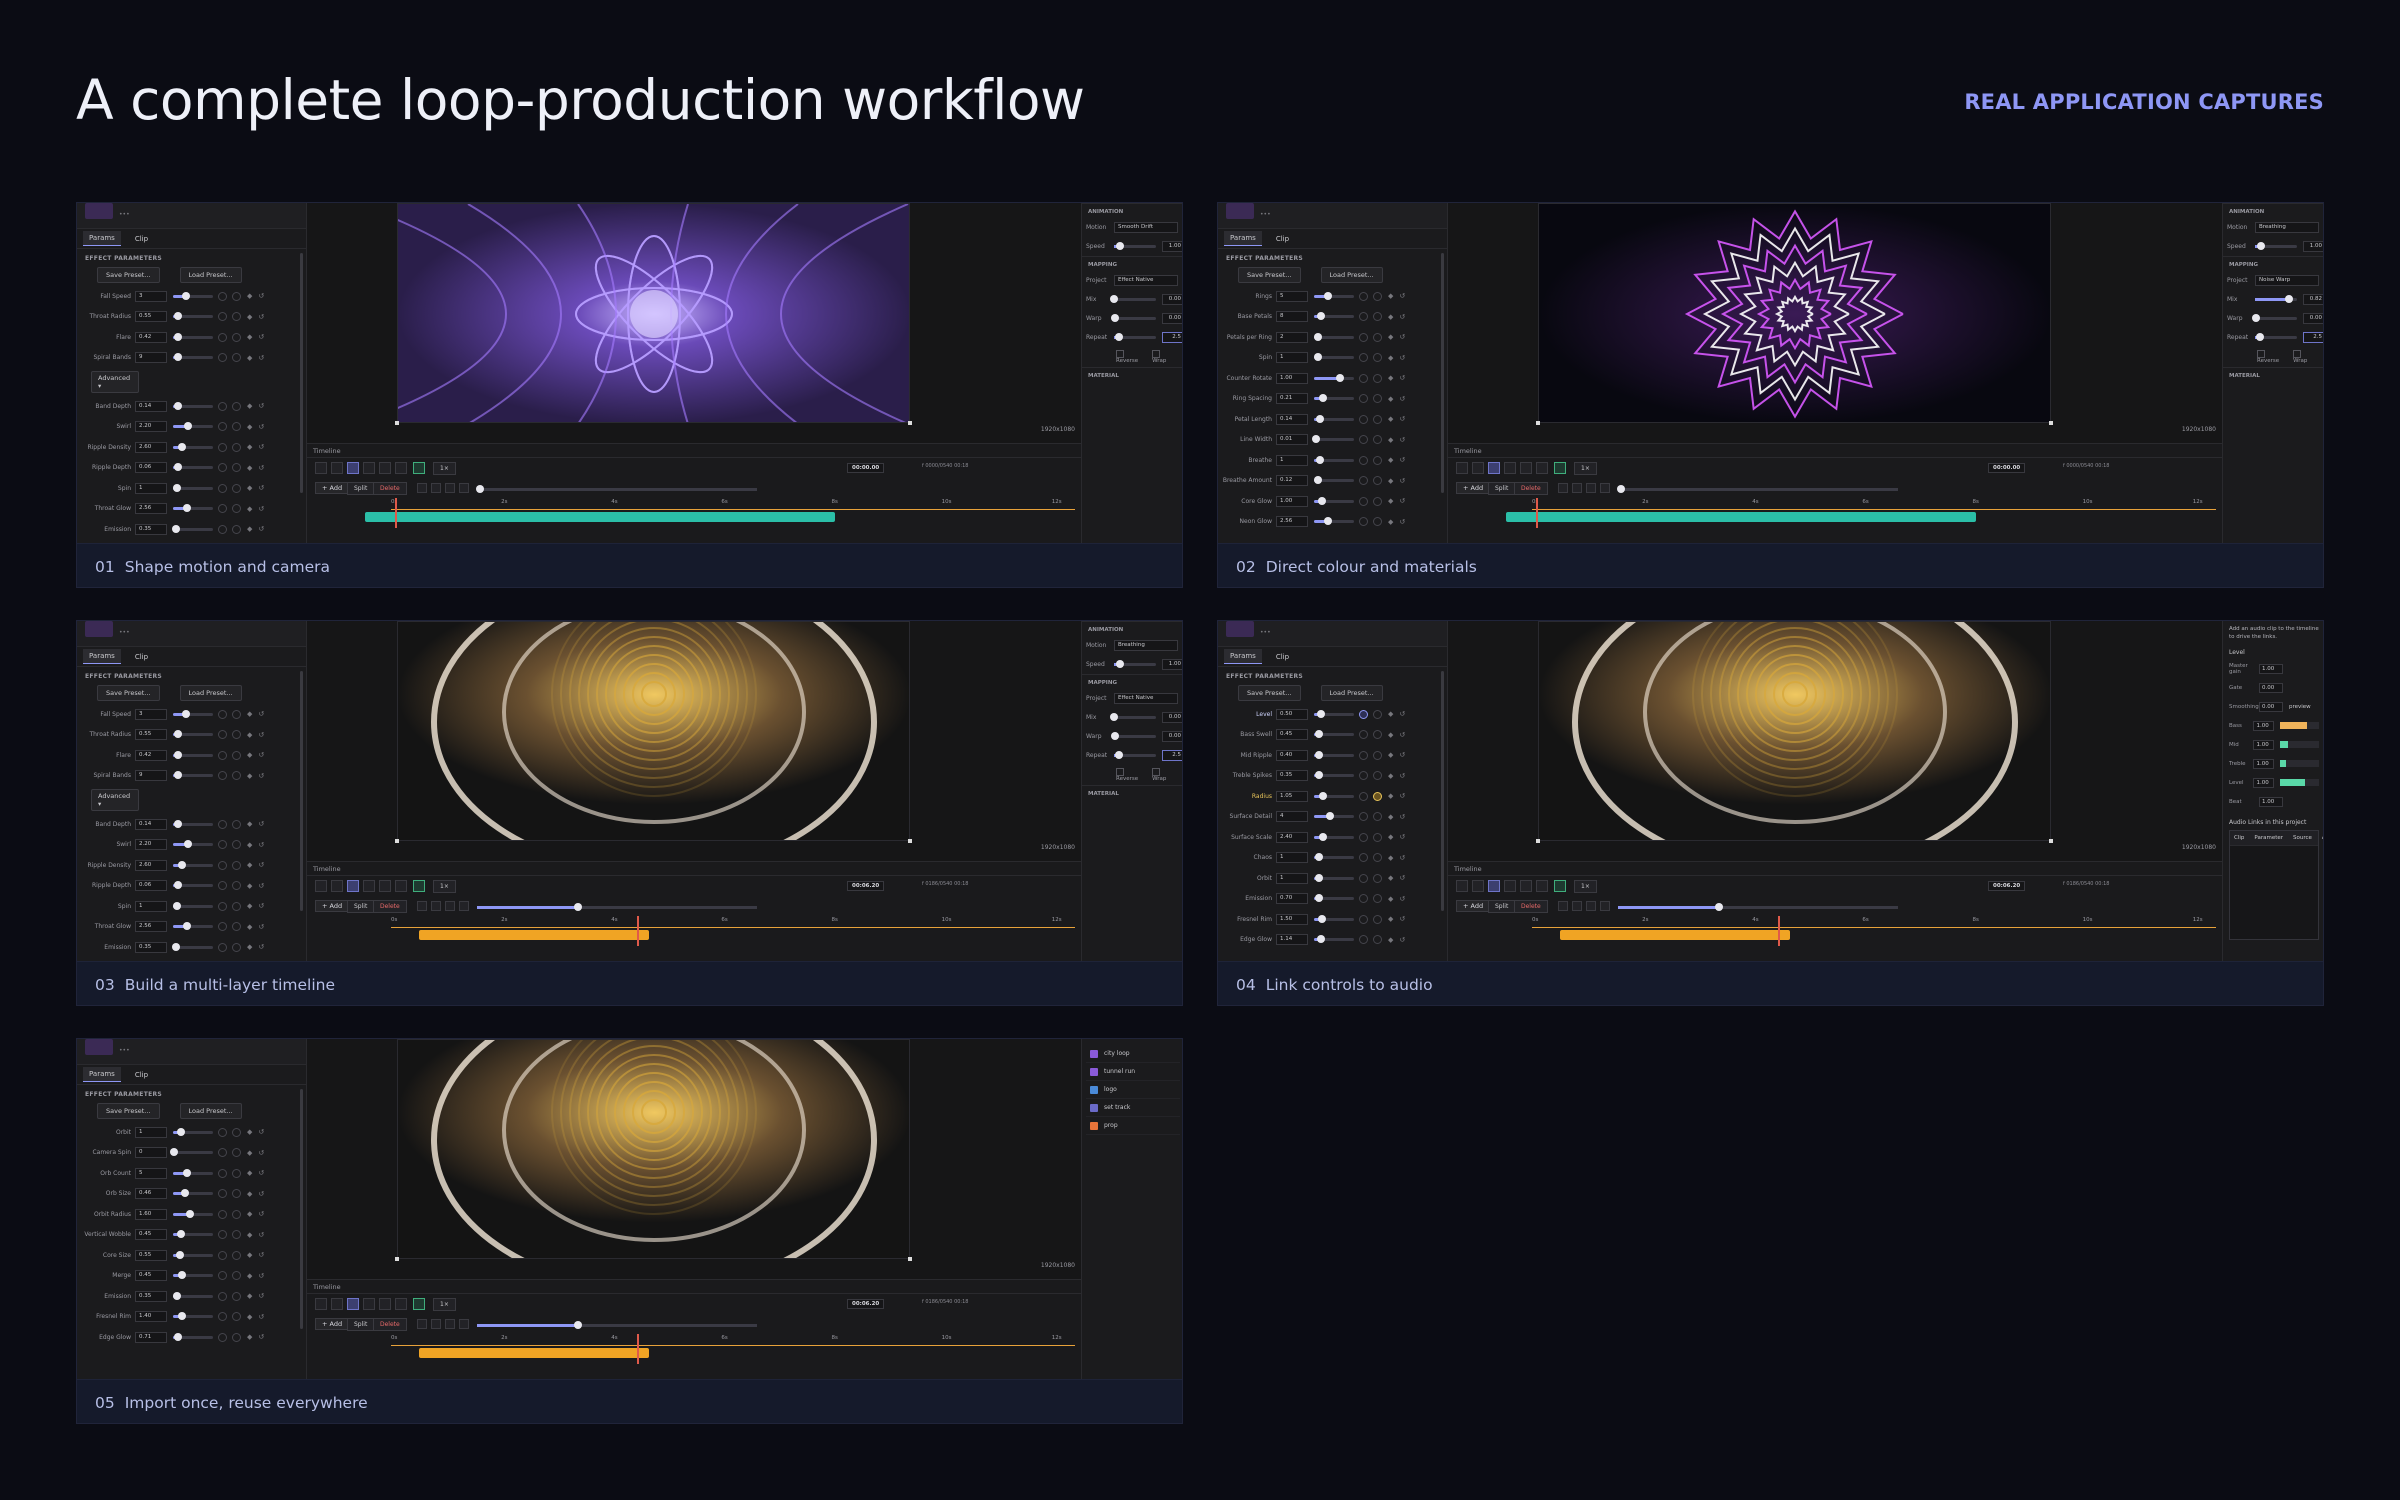 The height and width of the screenshot is (1500, 2400). What do you see at coordinates (2274, 318) in the screenshot?
I see `warp-slider` at bounding box center [2274, 318].